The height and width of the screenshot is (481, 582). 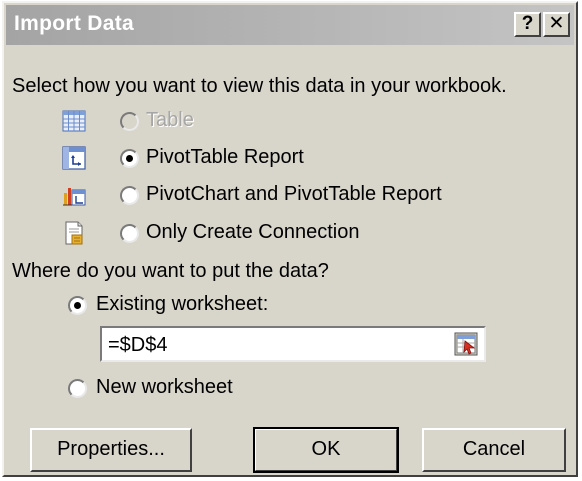 What do you see at coordinates (170, 271) in the screenshot?
I see `location-prompt: Where do you want to put the data?` at bounding box center [170, 271].